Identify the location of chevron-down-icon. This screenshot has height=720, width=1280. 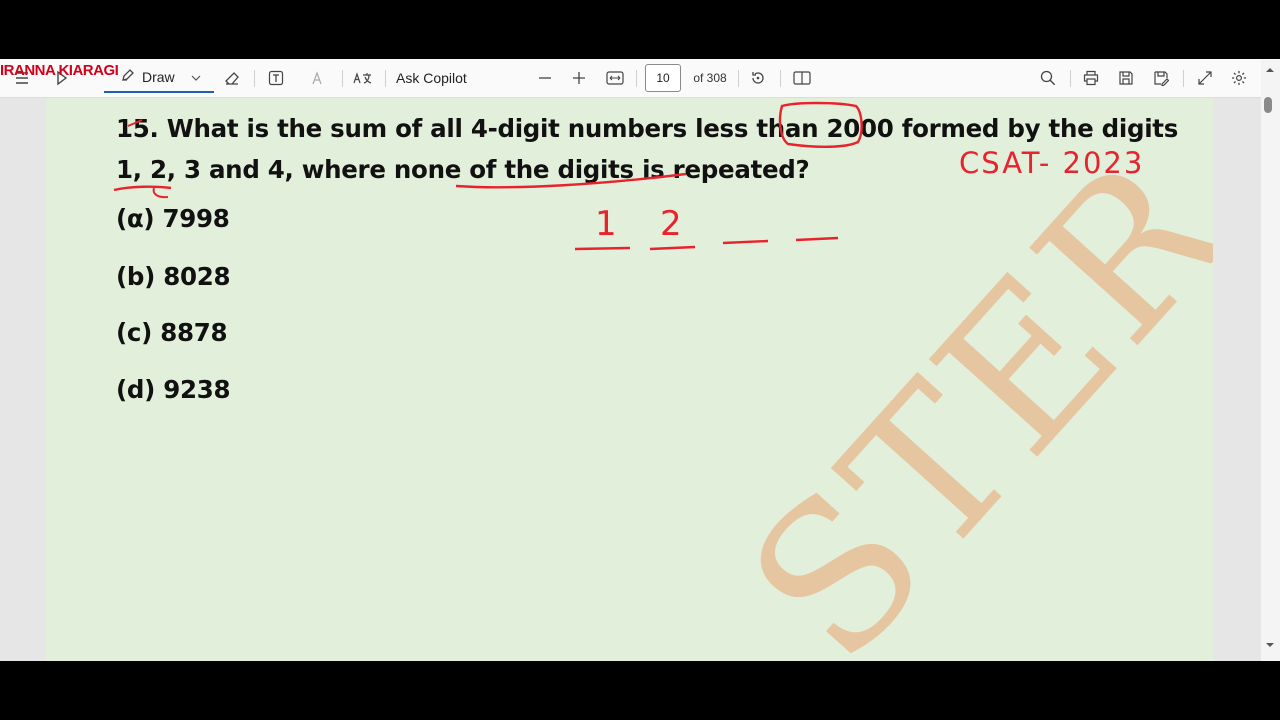
(196, 77).